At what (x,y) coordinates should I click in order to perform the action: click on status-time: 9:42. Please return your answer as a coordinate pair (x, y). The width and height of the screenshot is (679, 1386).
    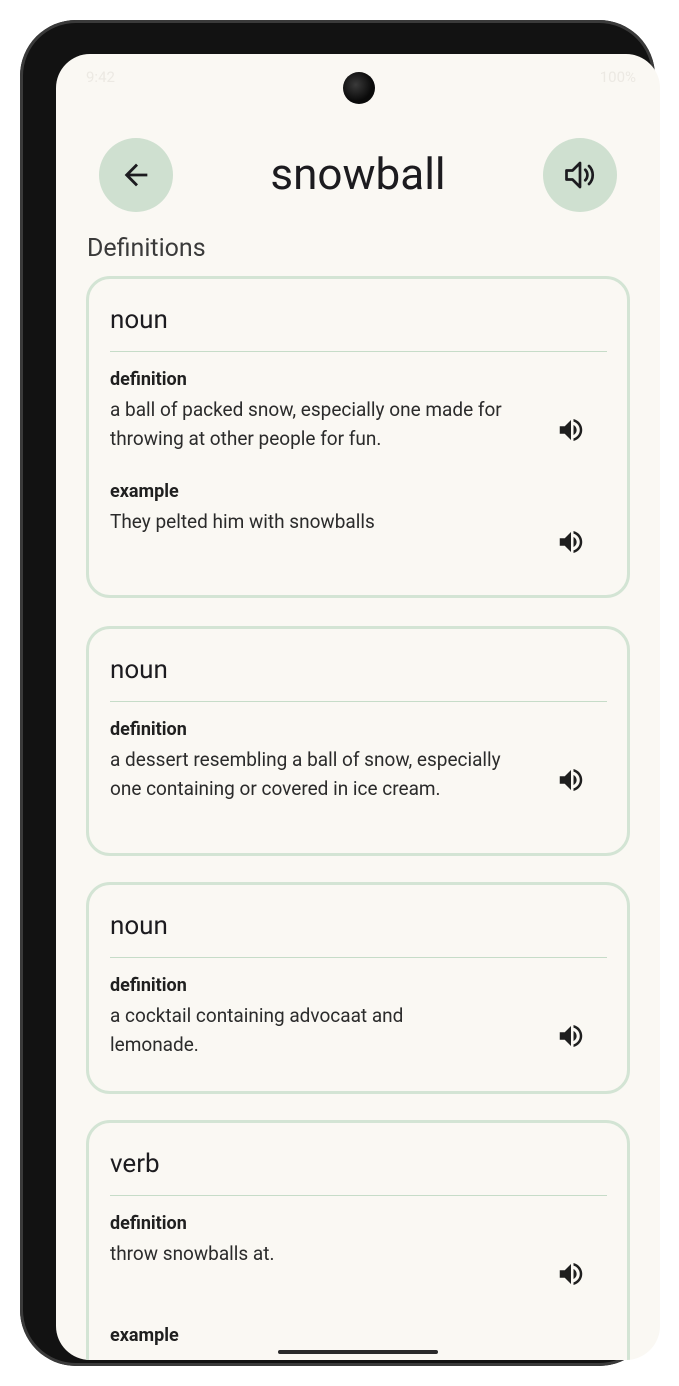
    Looking at the image, I should click on (100, 77).